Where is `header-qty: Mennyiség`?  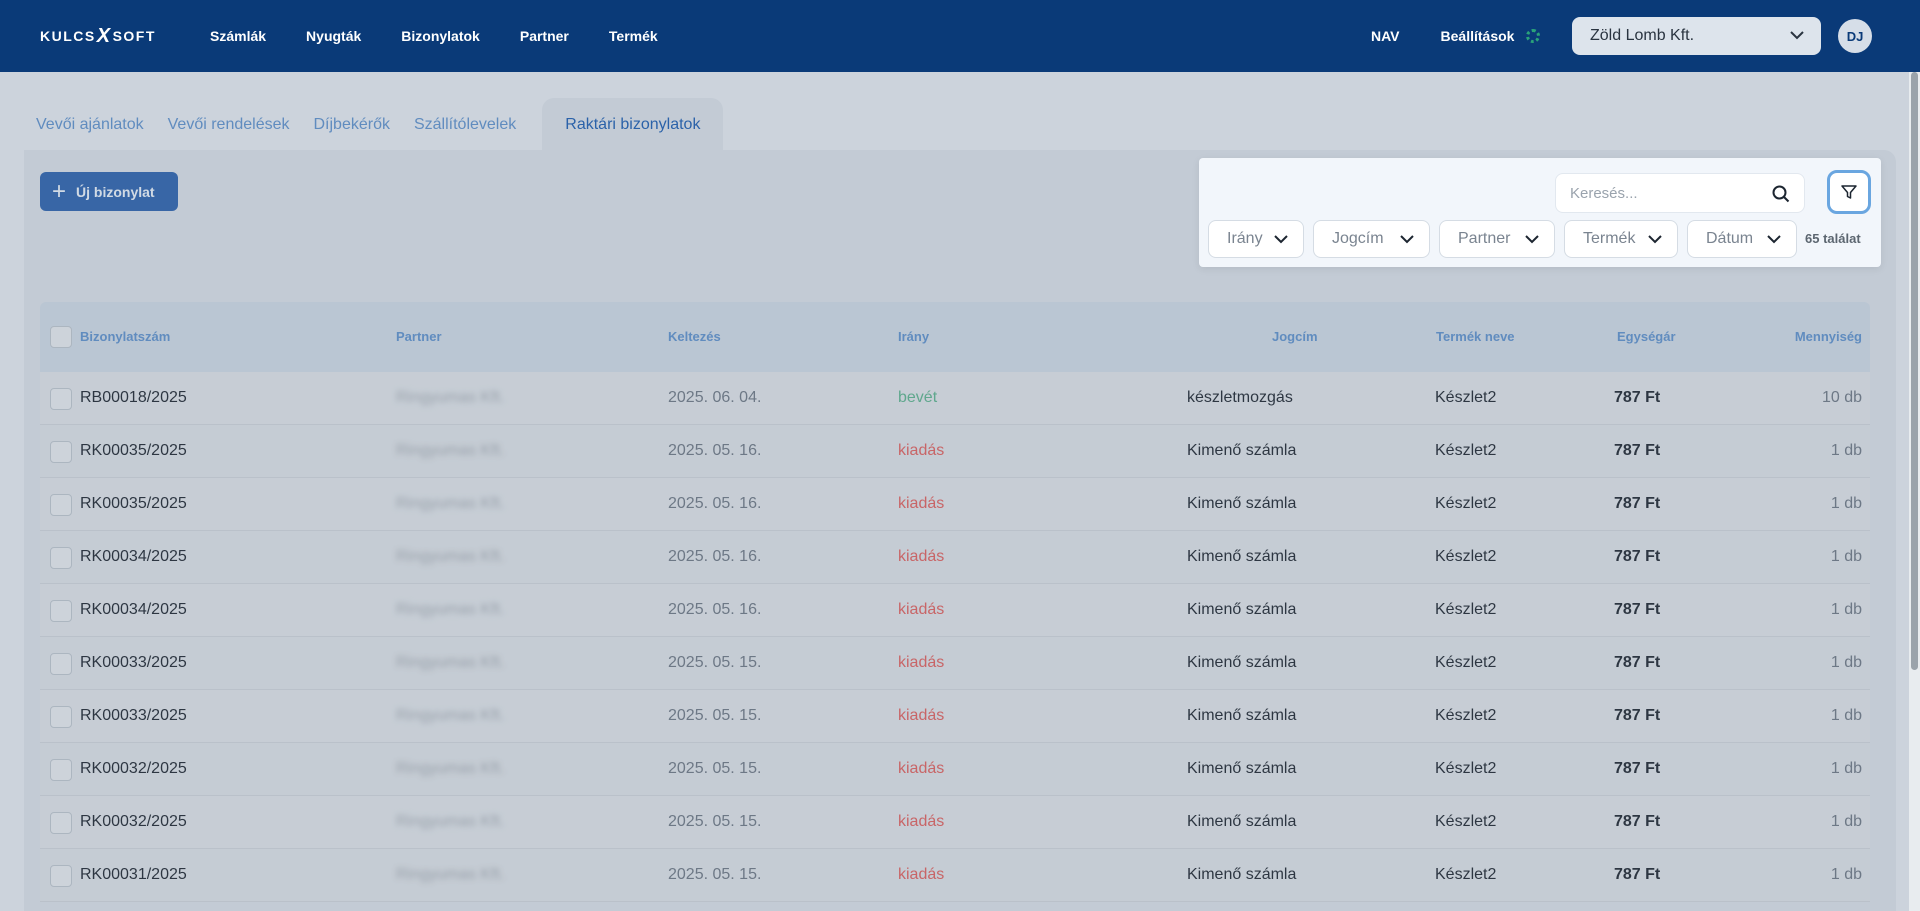
header-qty: Mennyiség is located at coordinates (1828, 336).